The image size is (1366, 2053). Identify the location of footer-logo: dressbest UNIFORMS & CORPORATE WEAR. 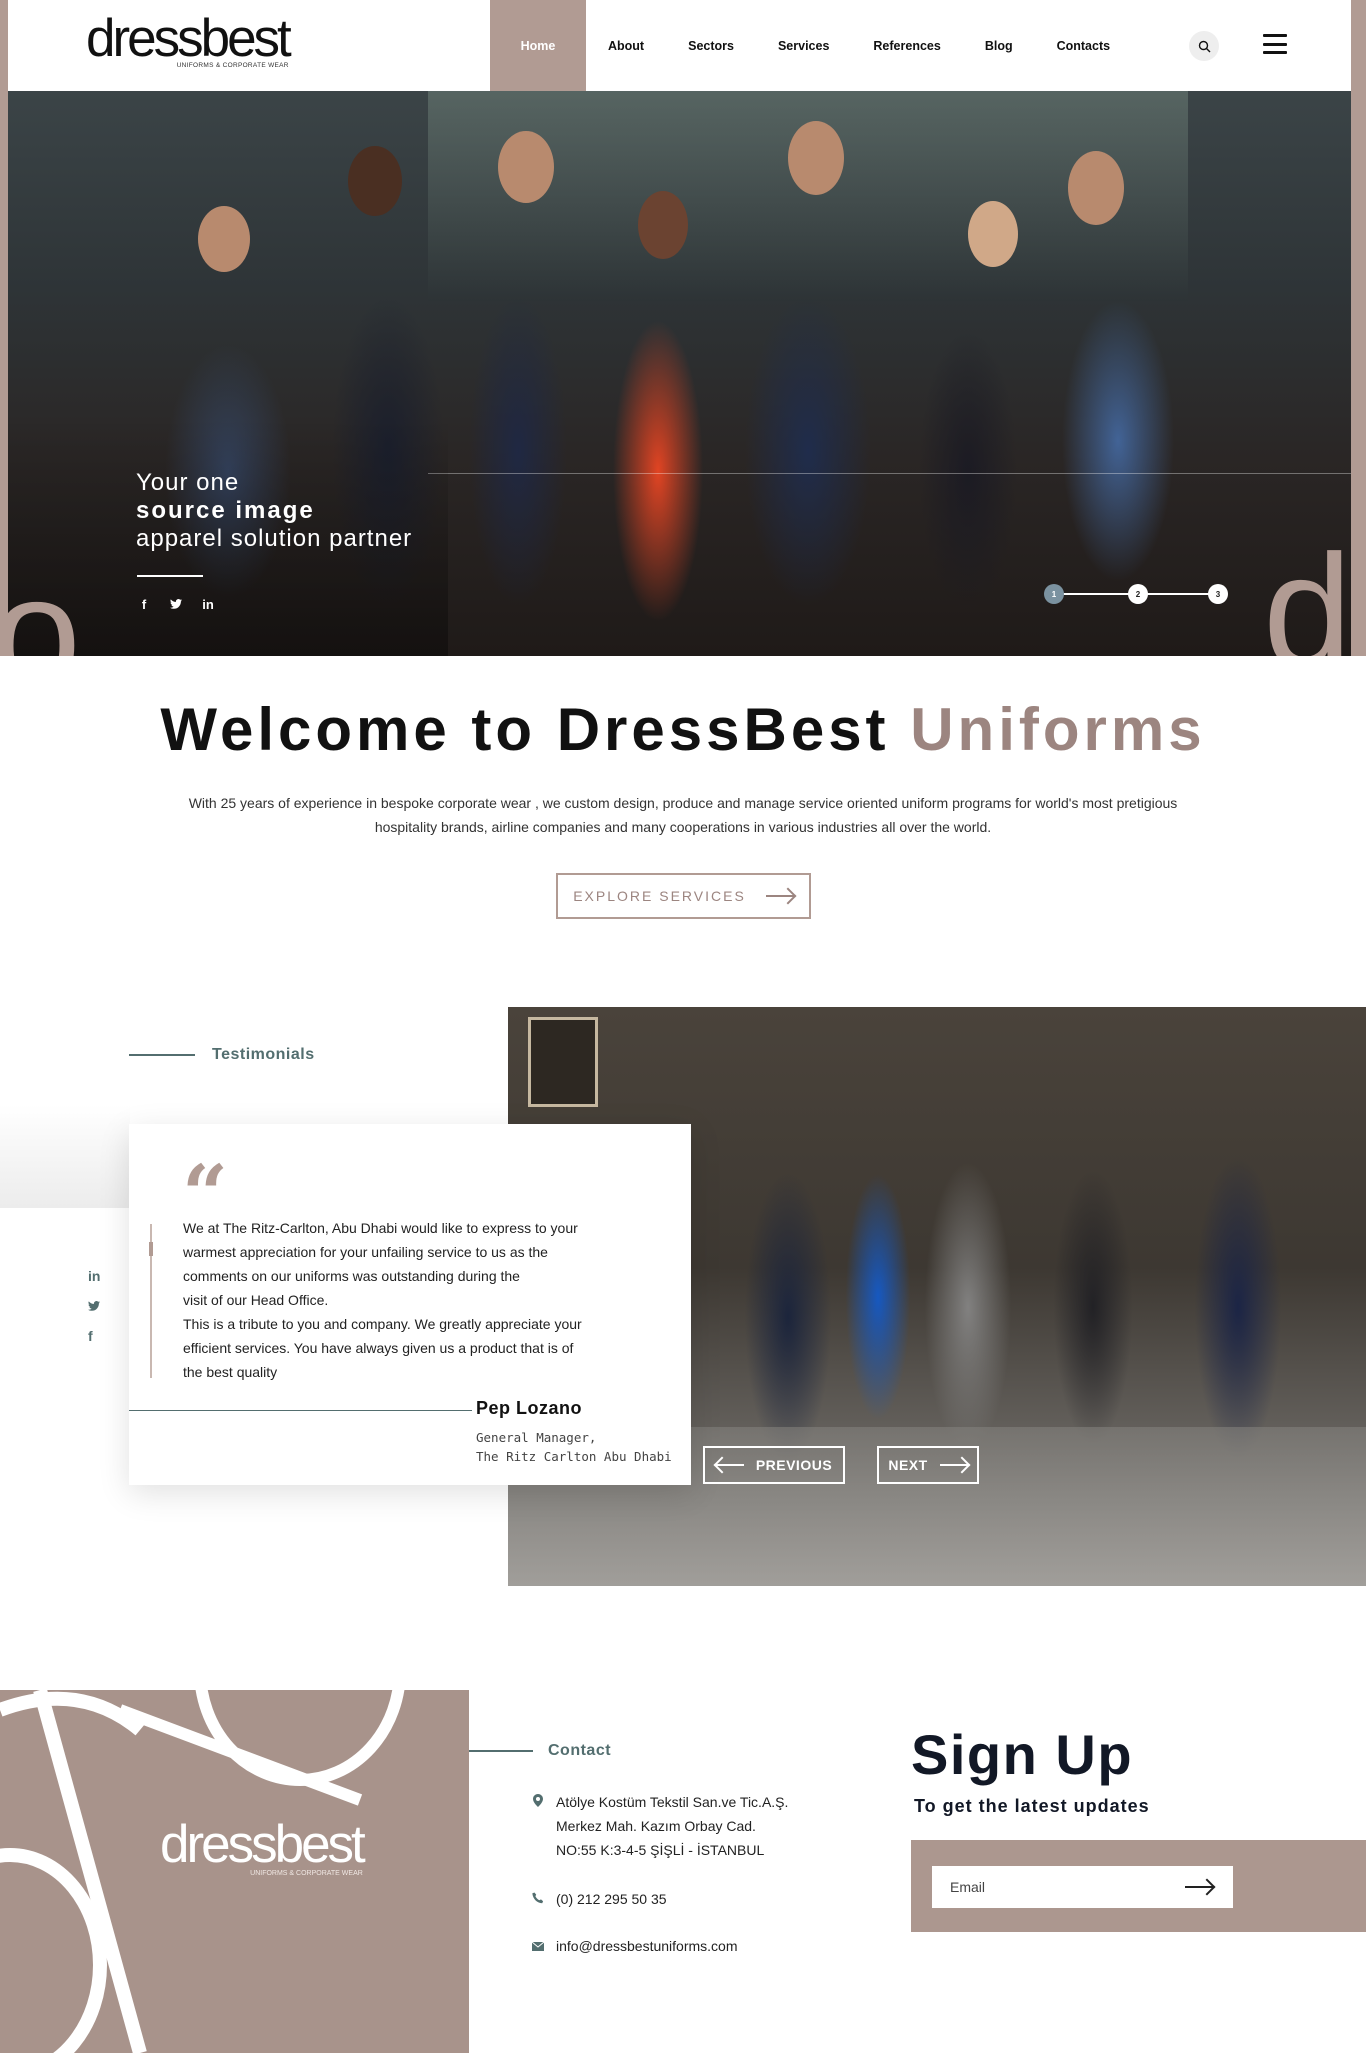
(263, 1847).